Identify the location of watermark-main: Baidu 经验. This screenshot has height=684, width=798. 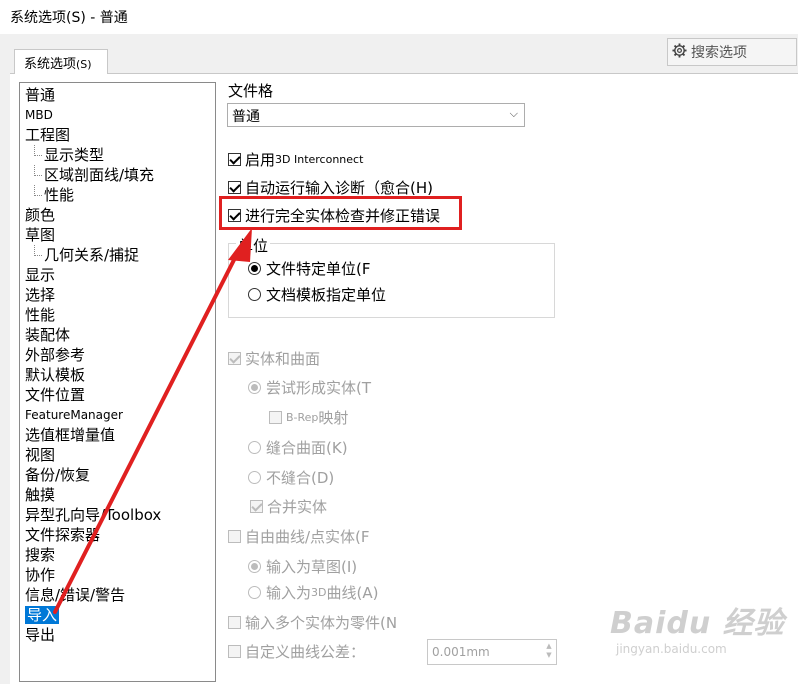
(697, 623).